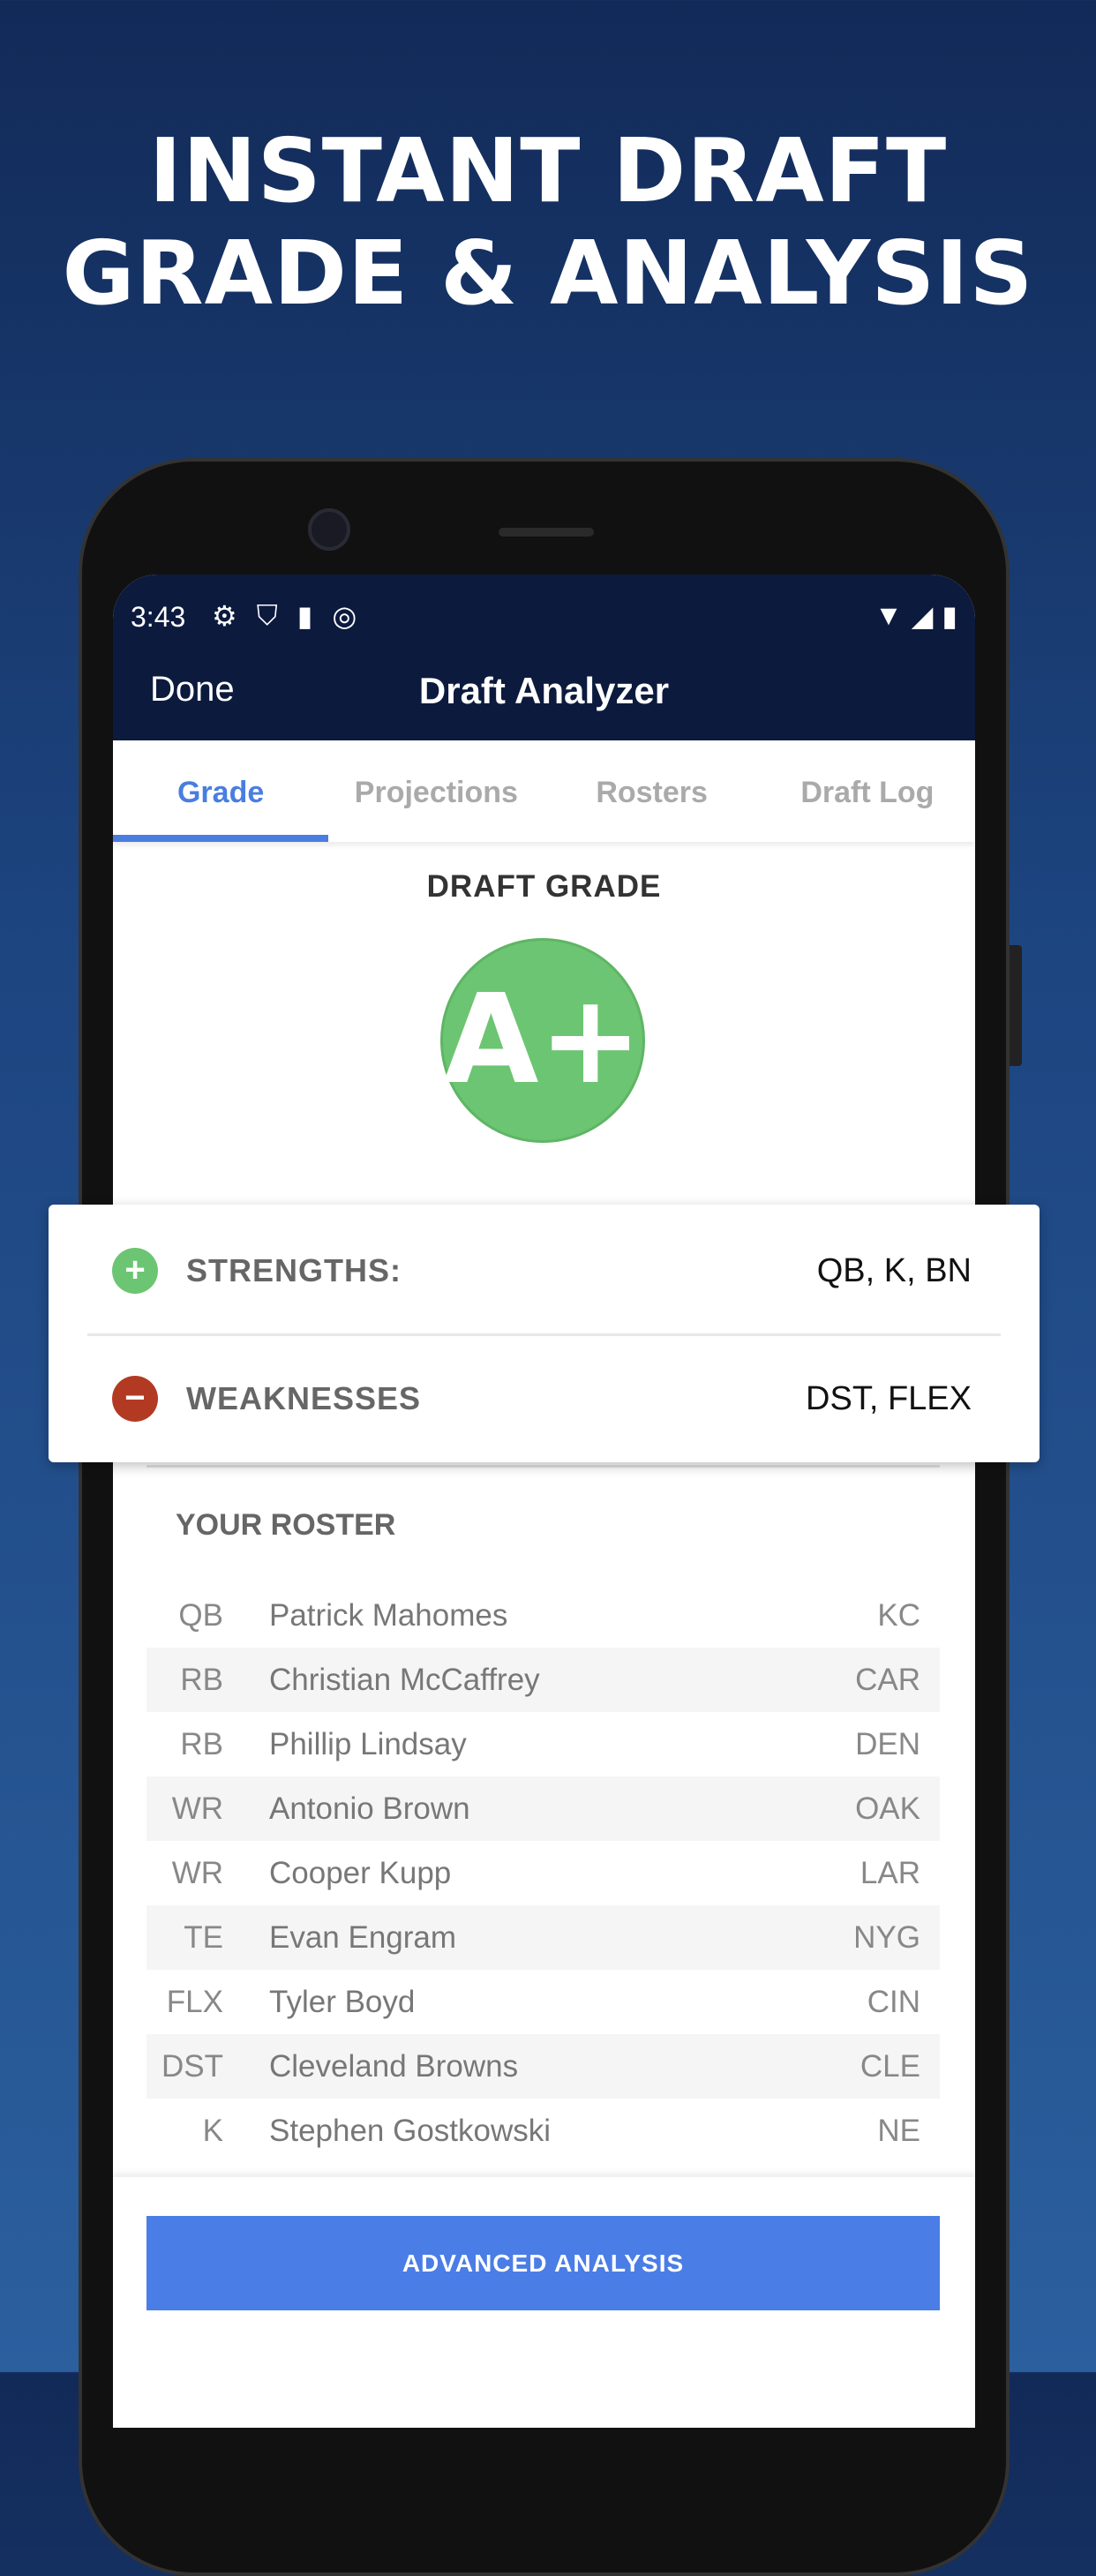 The image size is (1096, 2576). What do you see at coordinates (886, 1937) in the screenshot?
I see `player-team: NYG` at bounding box center [886, 1937].